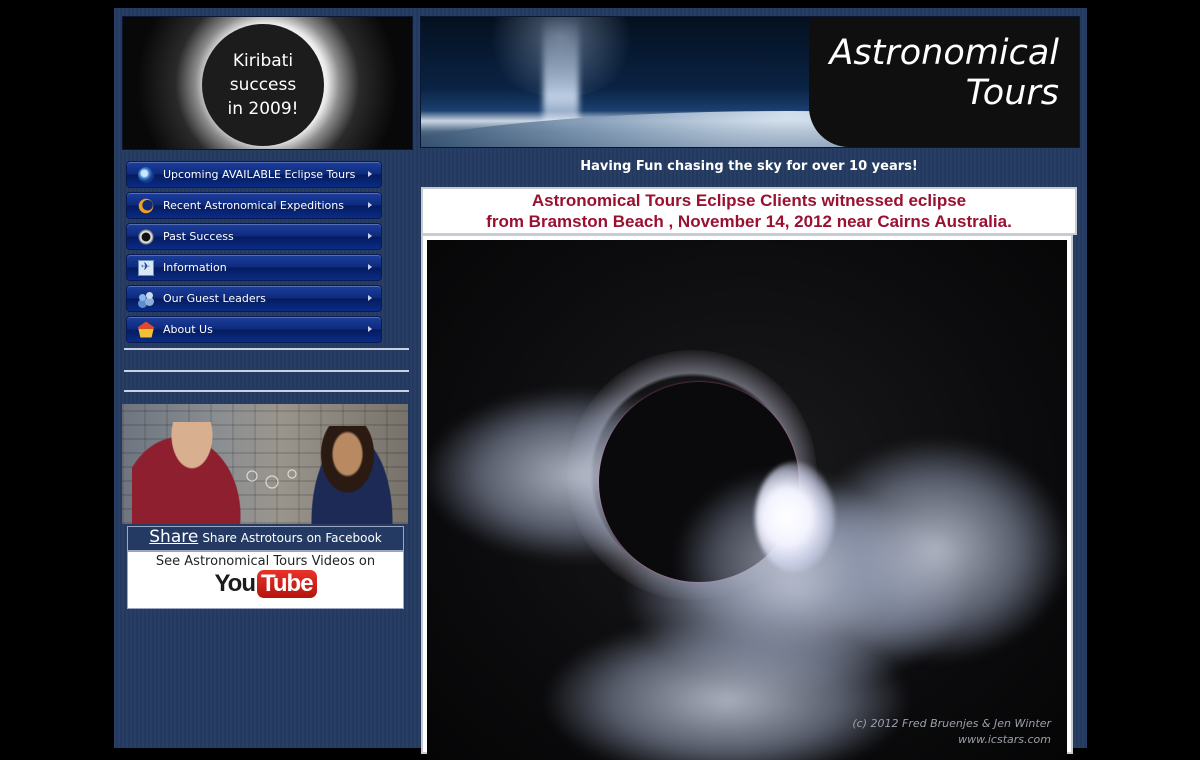 The image size is (1200, 760). Describe the element at coordinates (795, 517) in the screenshot. I see `diamond-ring-flare` at that location.